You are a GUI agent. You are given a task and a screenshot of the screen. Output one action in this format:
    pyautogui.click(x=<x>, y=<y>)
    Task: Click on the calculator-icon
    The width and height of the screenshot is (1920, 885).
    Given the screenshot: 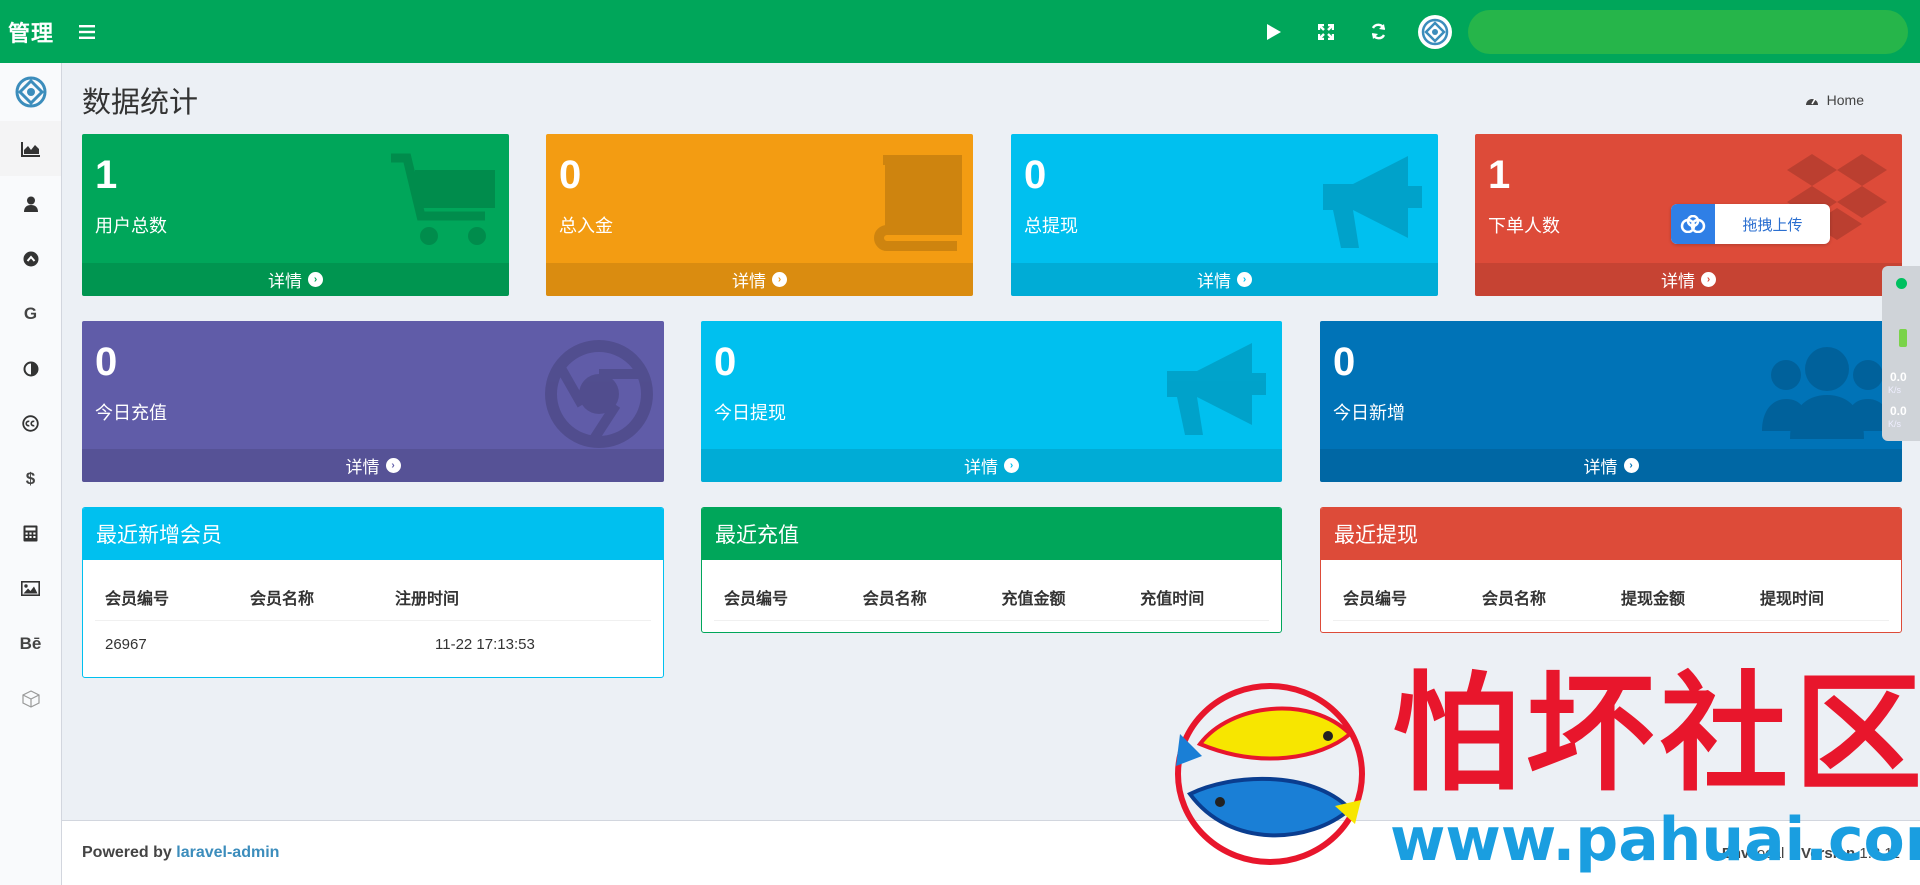 What is the action you would take?
    pyautogui.click(x=30, y=533)
    